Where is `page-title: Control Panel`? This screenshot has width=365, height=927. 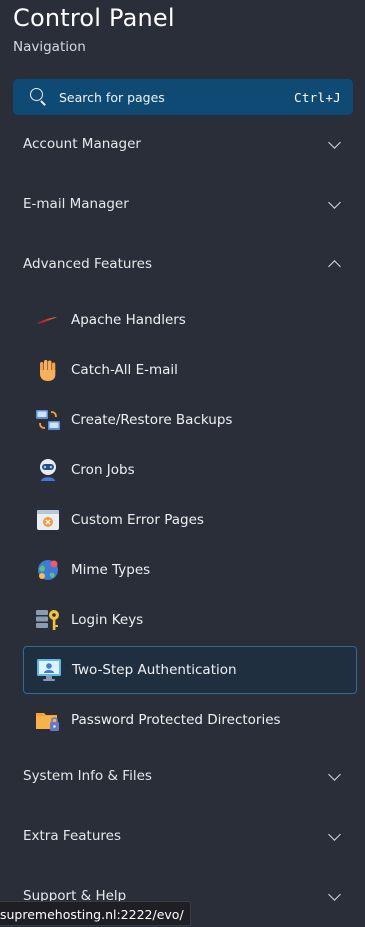 page-title: Control Panel is located at coordinates (94, 18).